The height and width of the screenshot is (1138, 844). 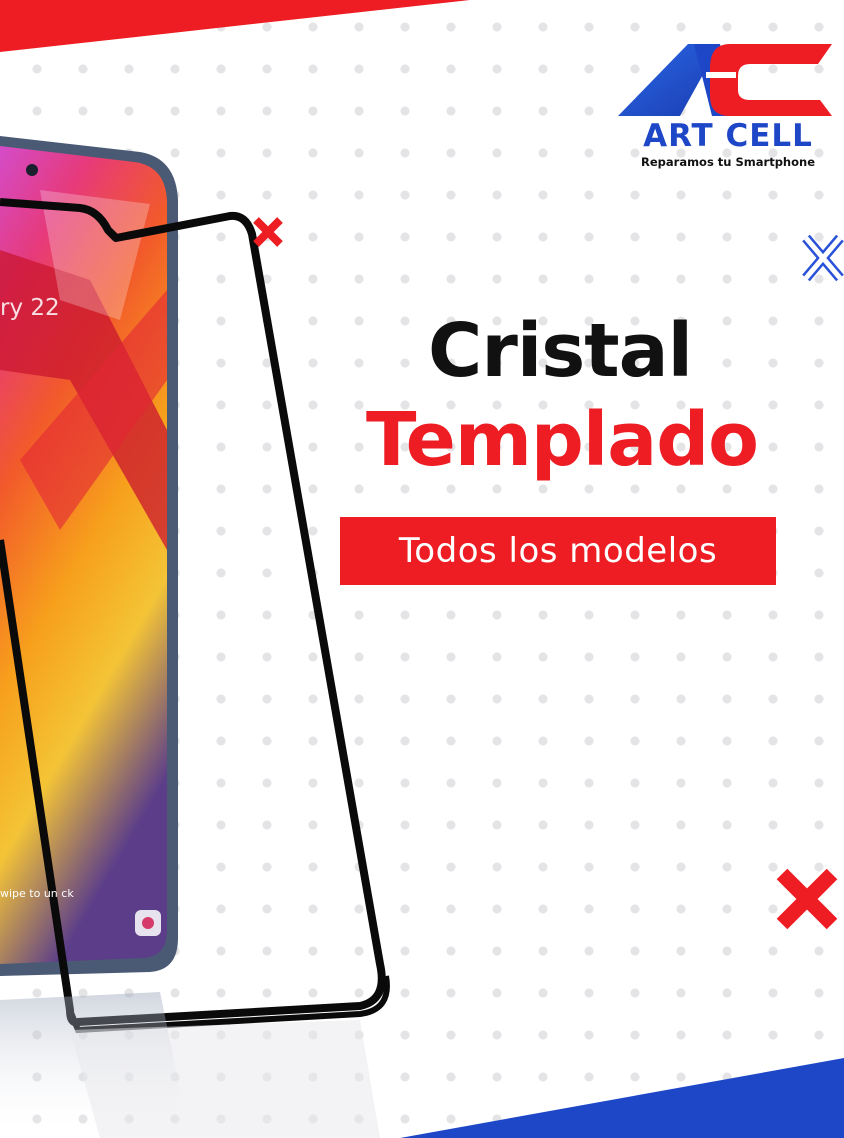 I want to click on phone-unlock-text: wipe to un ck, so click(x=37, y=893).